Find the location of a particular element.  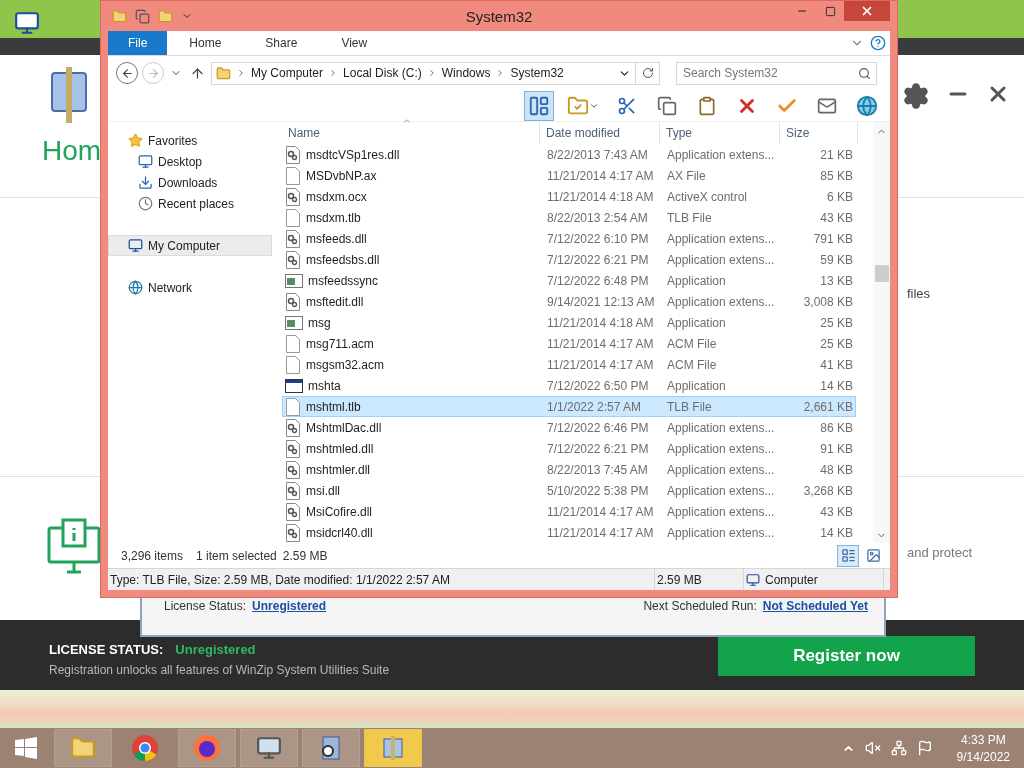

navigation-item: Favorites is located at coordinates (190, 140).